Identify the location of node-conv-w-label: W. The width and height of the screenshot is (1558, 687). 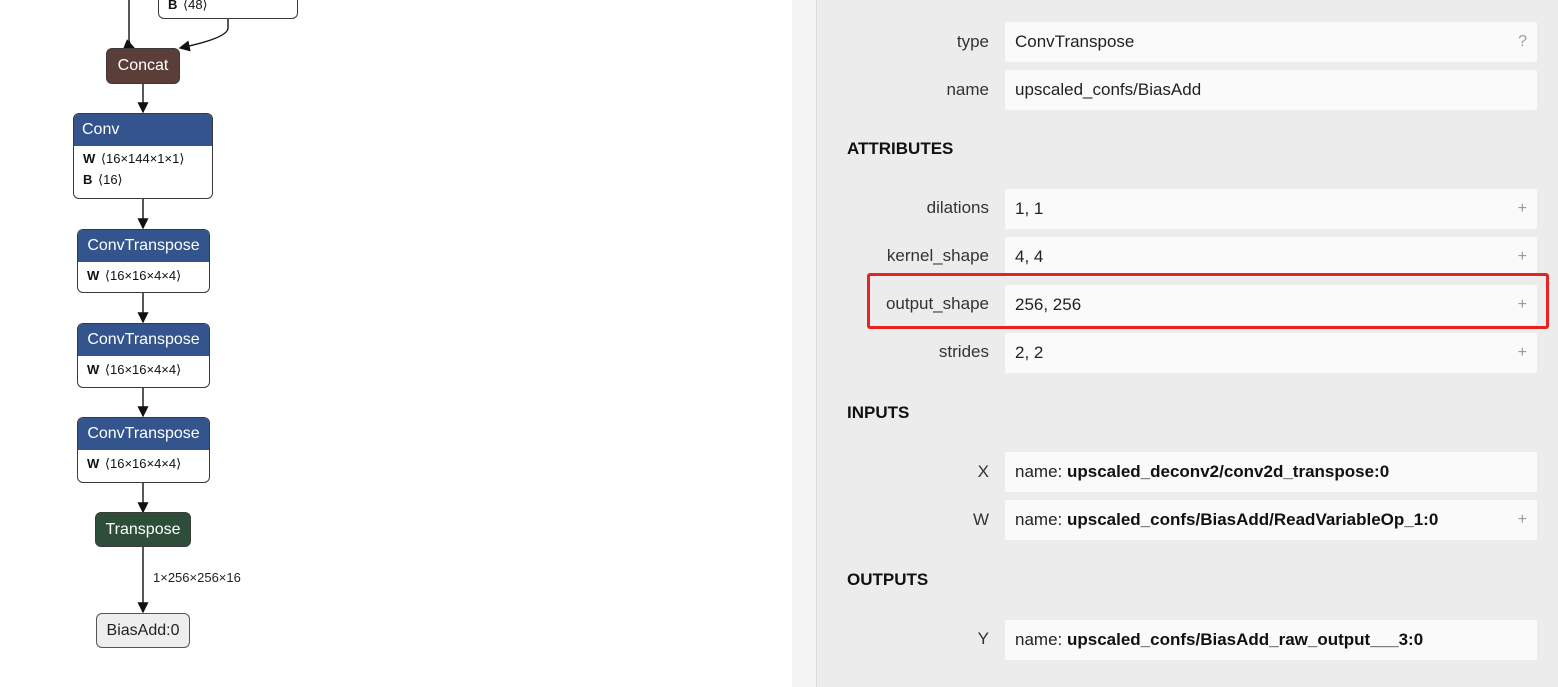
(89, 158).